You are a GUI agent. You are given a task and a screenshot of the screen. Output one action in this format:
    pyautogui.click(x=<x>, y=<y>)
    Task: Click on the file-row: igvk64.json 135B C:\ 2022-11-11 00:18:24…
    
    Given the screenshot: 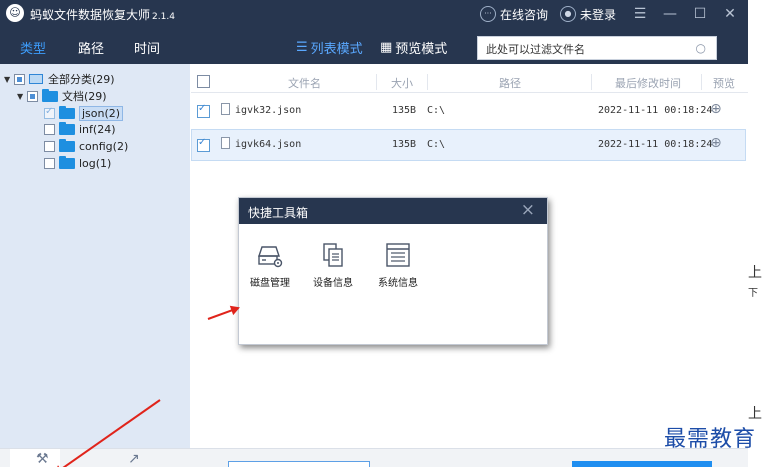 What is the action you would take?
    pyautogui.click(x=468, y=145)
    